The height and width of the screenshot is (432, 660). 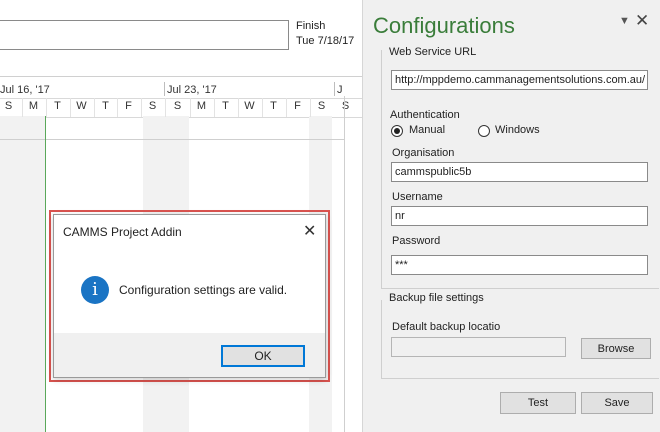 I want to click on auth-windows-label: Windows, so click(x=517, y=130).